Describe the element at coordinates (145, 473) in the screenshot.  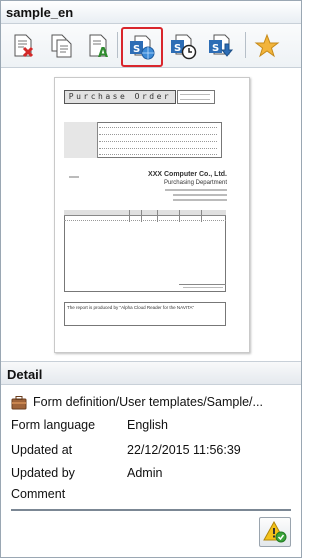
I see `field-value: Admin` at that location.